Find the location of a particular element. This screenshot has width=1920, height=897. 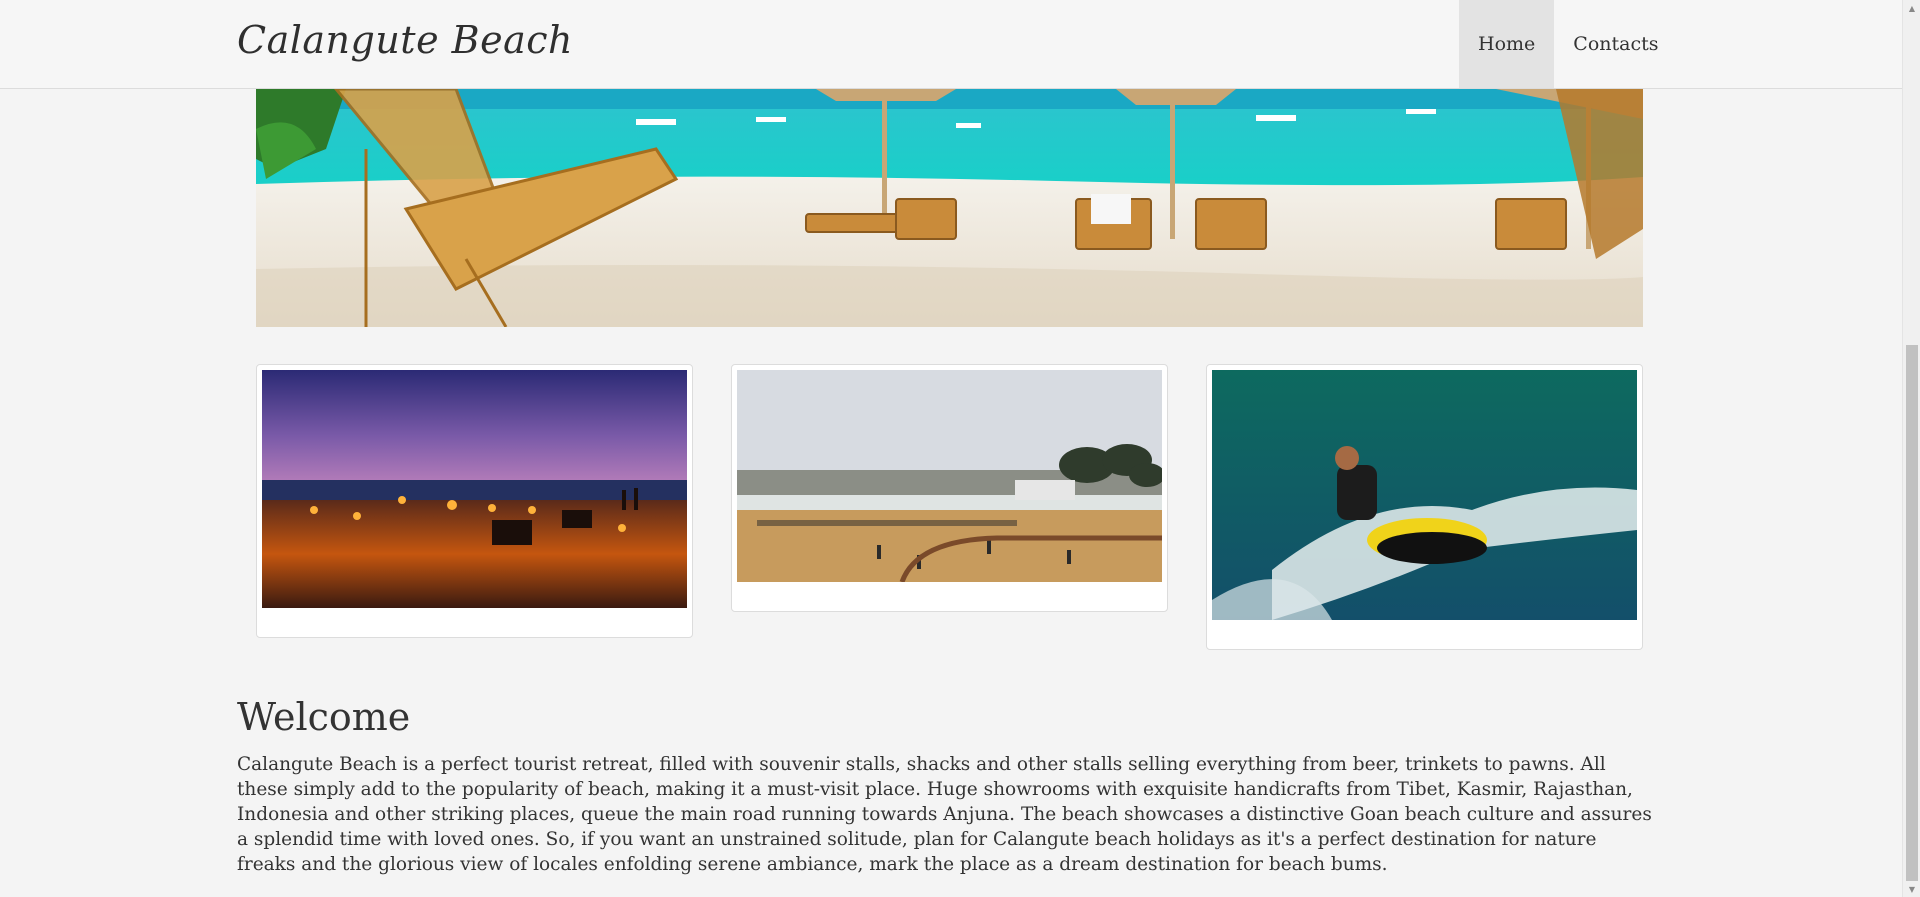

scrollbar-thumb is located at coordinates (1912, 613).